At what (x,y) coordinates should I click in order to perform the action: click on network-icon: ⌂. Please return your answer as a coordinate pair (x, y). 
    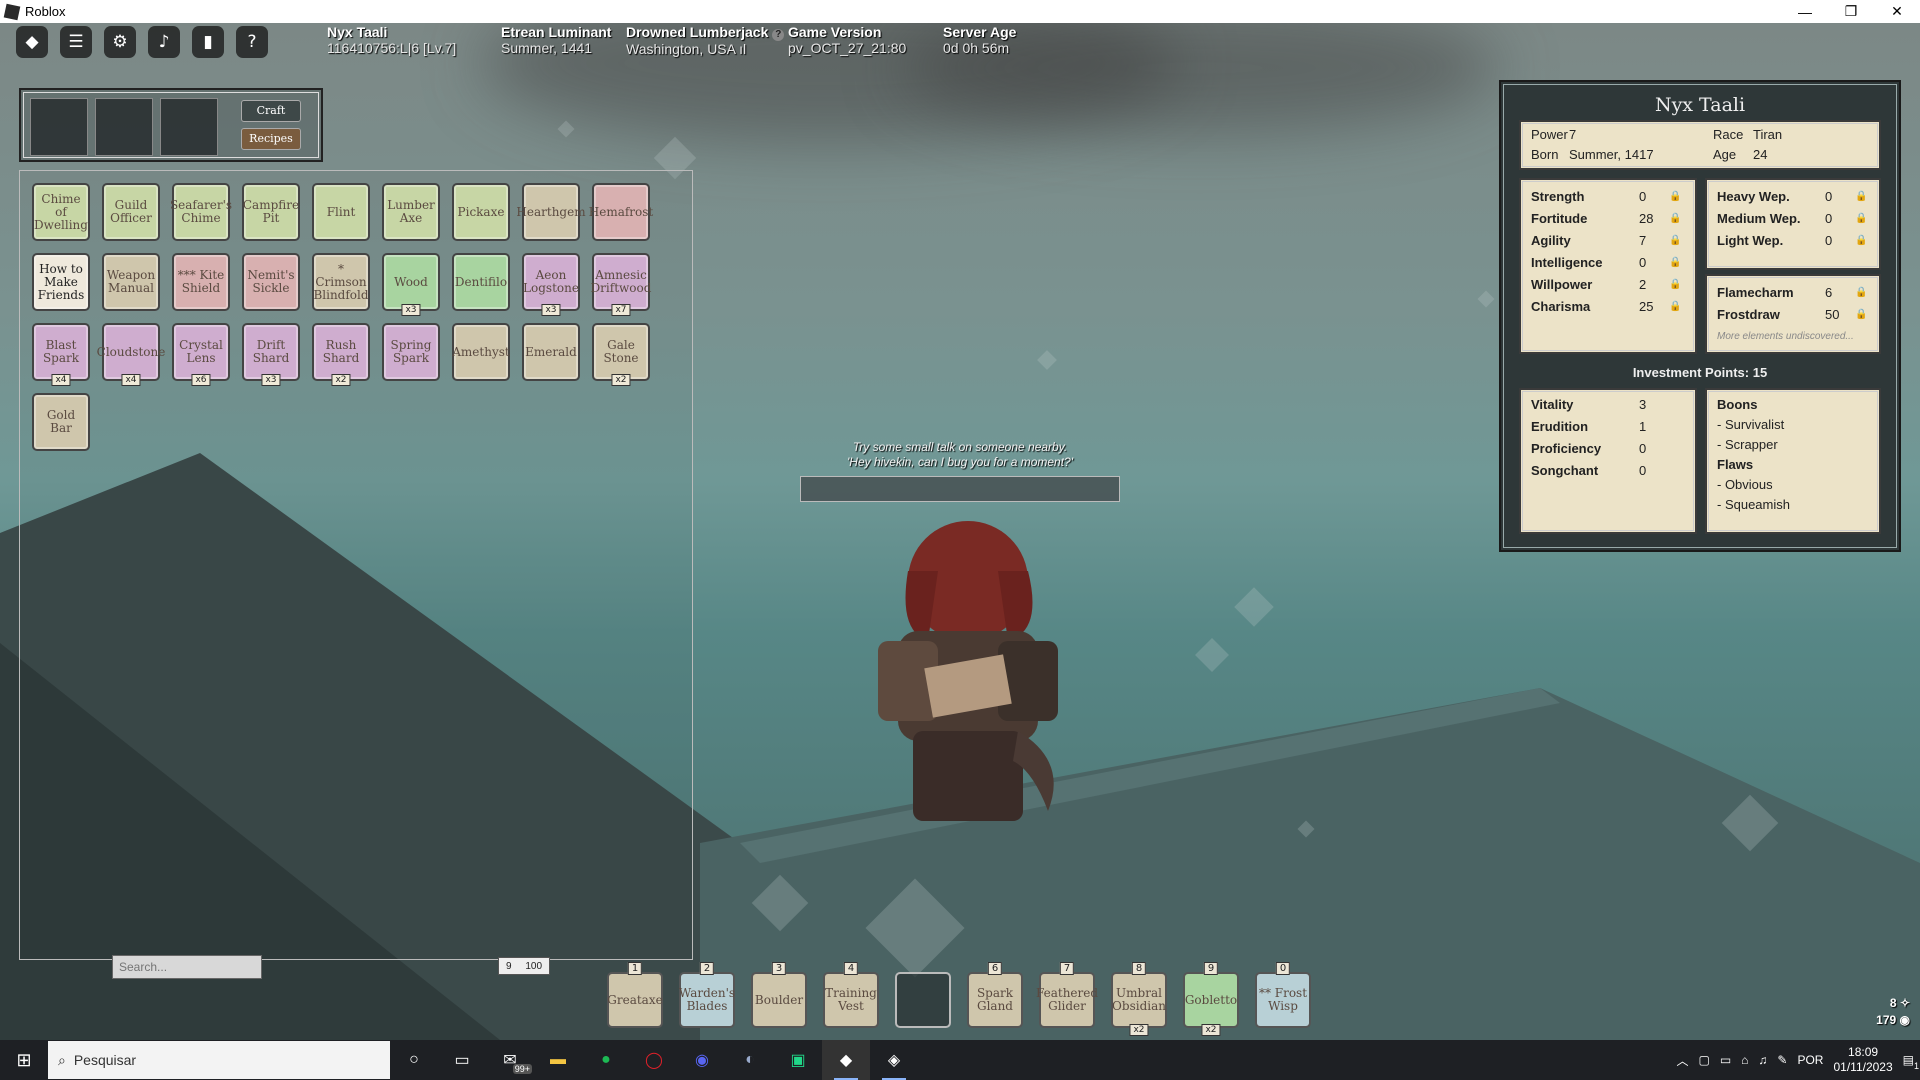
    Looking at the image, I should click on (1744, 1060).